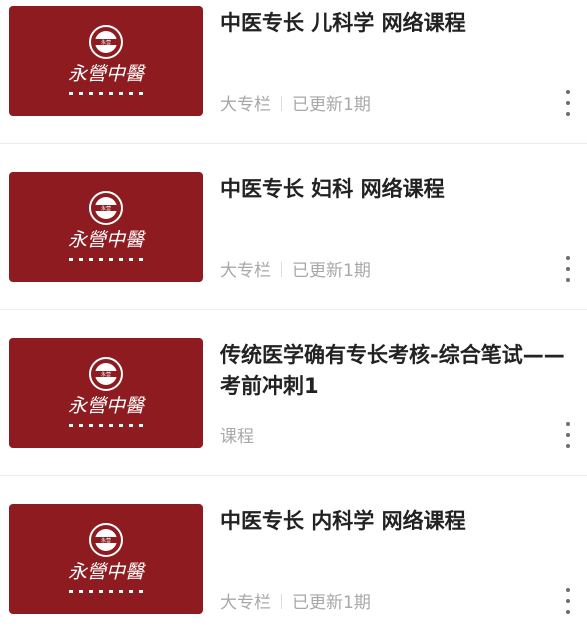  Describe the element at coordinates (237, 437) in the screenshot. I see `course-type: 课程` at that location.